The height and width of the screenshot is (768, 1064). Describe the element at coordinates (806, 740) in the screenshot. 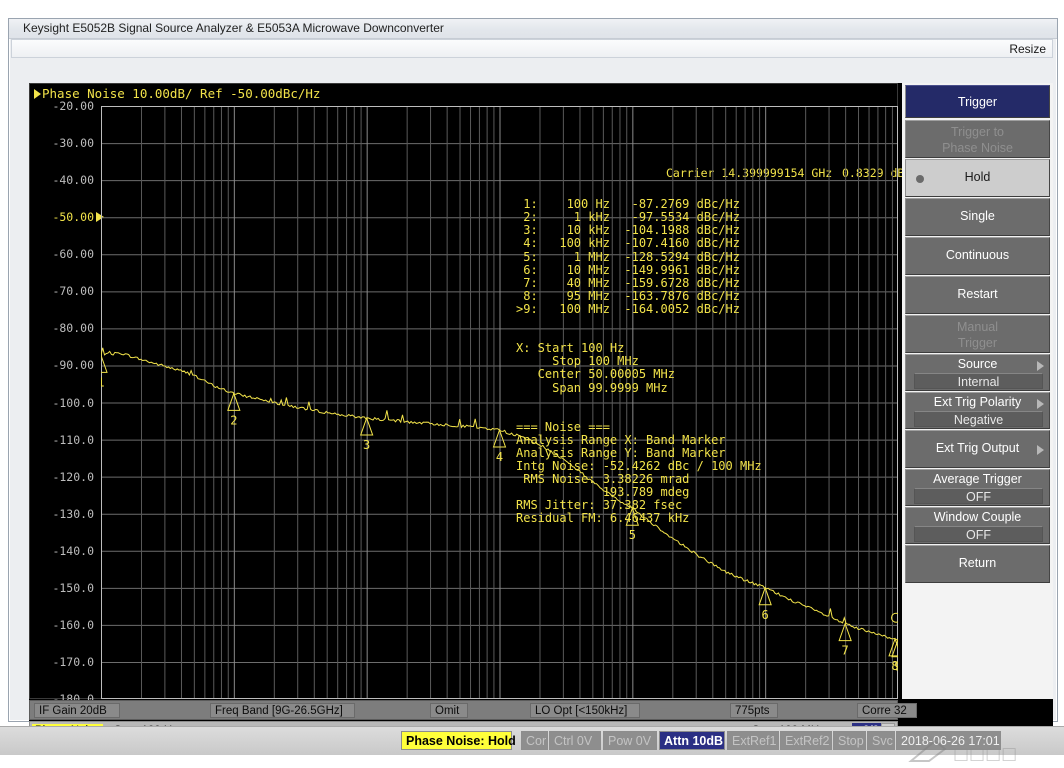

I see `taskbar-item: ExtRef2` at that location.